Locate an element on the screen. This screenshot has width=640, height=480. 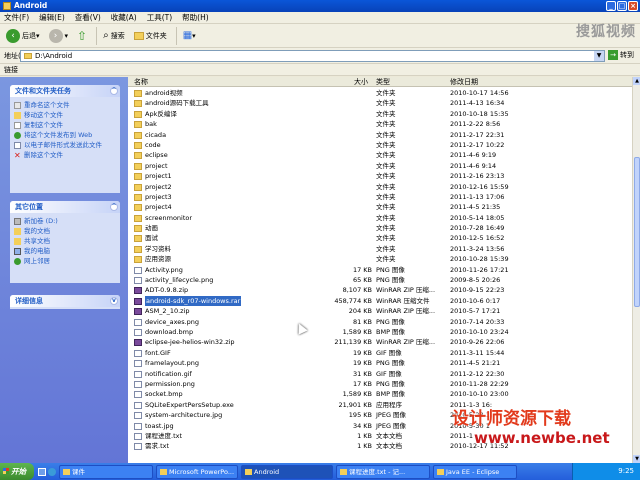
up-folder-button: ⇧ is located at coordinates (82, 36).